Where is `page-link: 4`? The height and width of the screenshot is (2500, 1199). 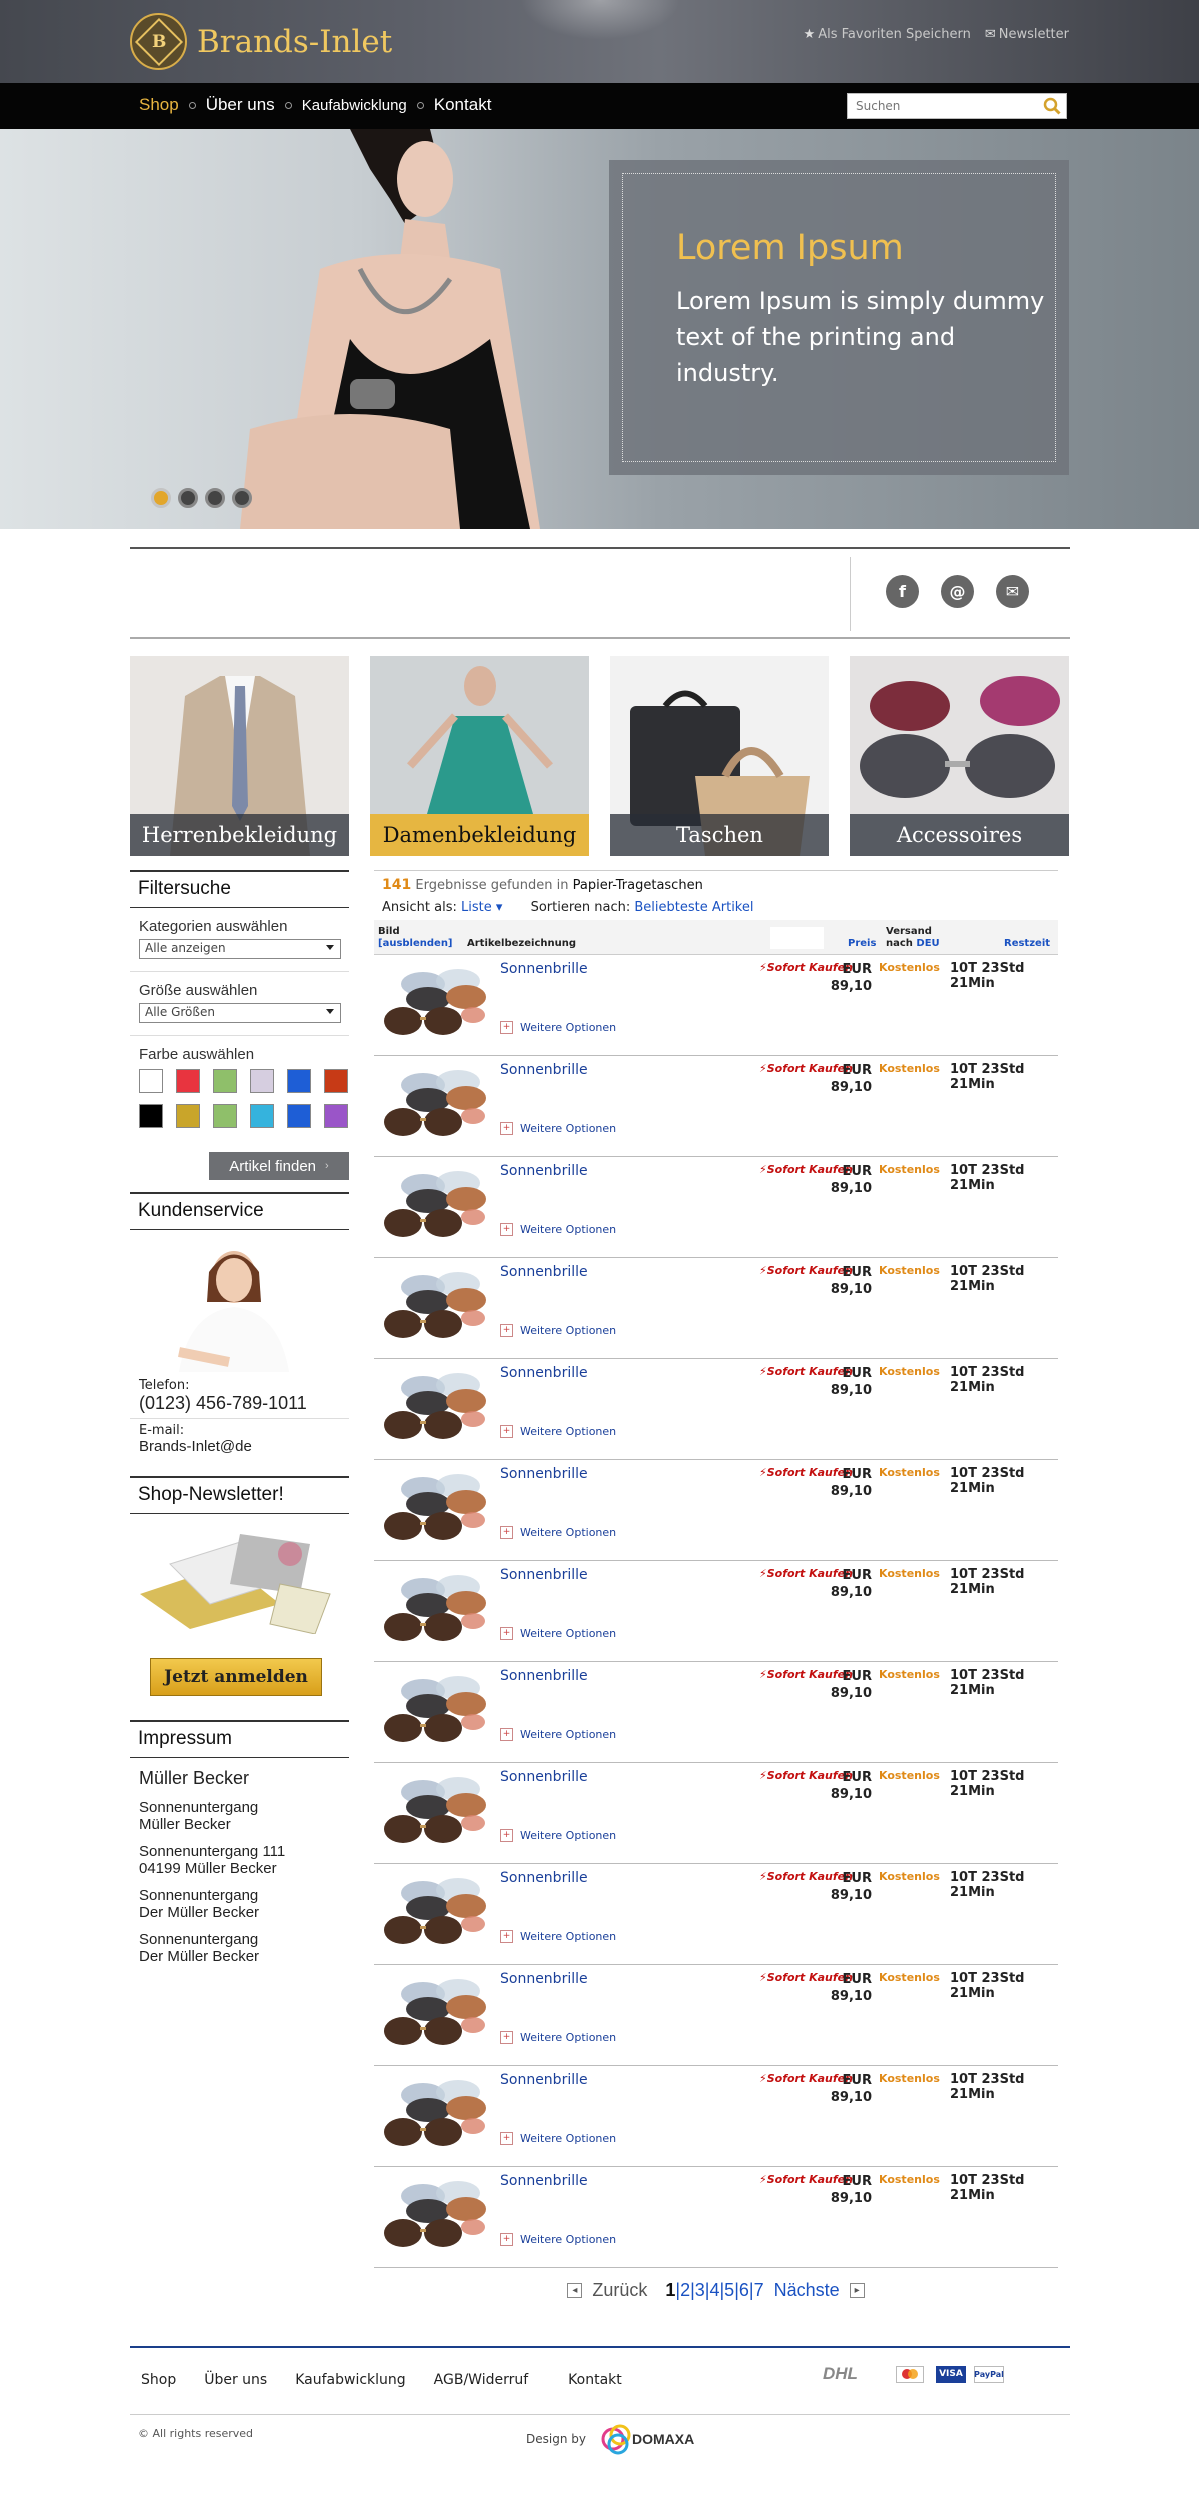
page-link: 4 is located at coordinates (714, 2290).